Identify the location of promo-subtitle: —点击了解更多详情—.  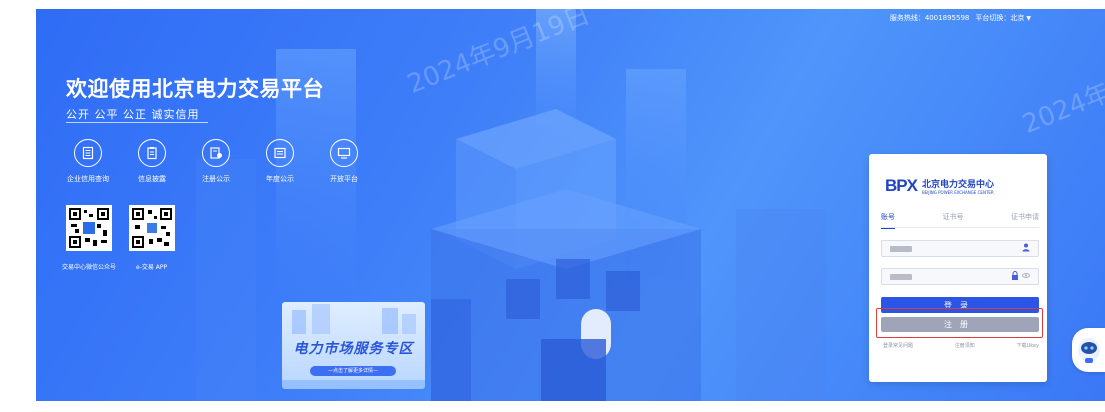
(353, 371).